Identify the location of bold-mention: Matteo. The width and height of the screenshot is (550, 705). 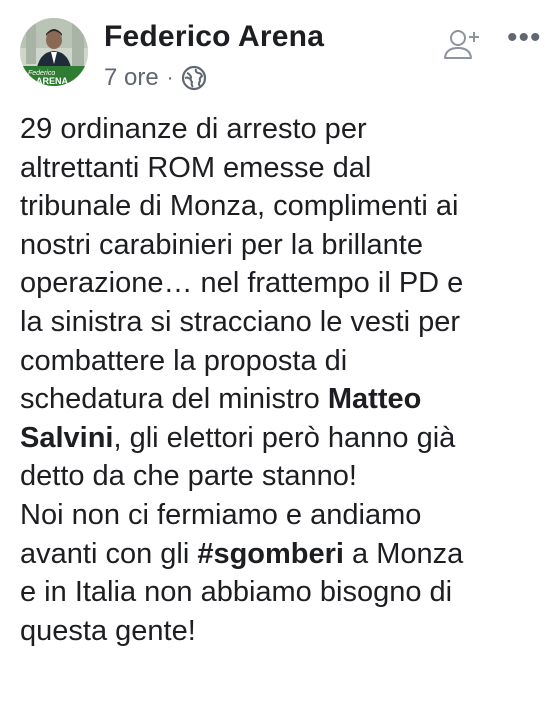
(374, 399).